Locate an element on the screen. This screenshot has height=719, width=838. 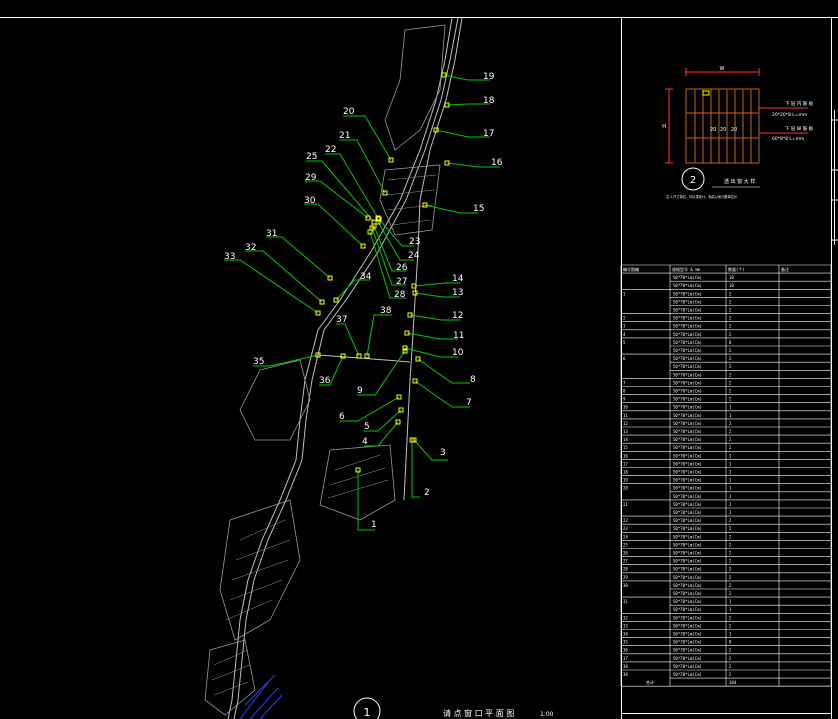
table-cell-number: 13 is located at coordinates (625, 431).